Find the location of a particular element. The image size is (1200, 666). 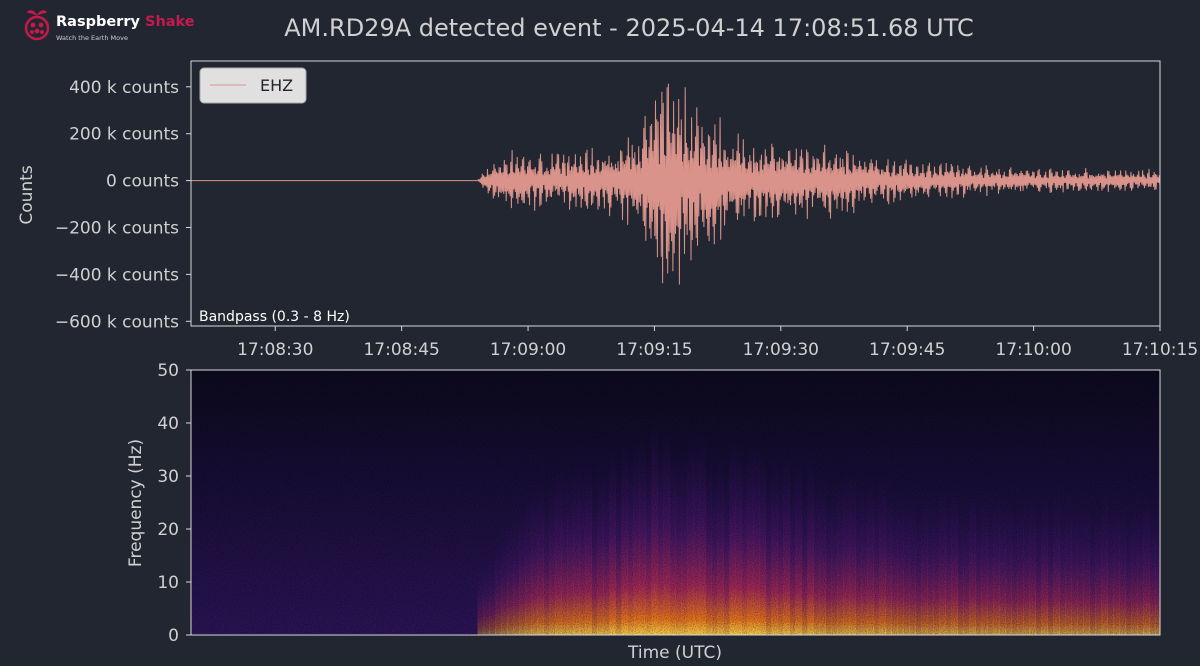

spectrogram-y-ticks: 0 10 20 30 40 50 is located at coordinates (174, 503).